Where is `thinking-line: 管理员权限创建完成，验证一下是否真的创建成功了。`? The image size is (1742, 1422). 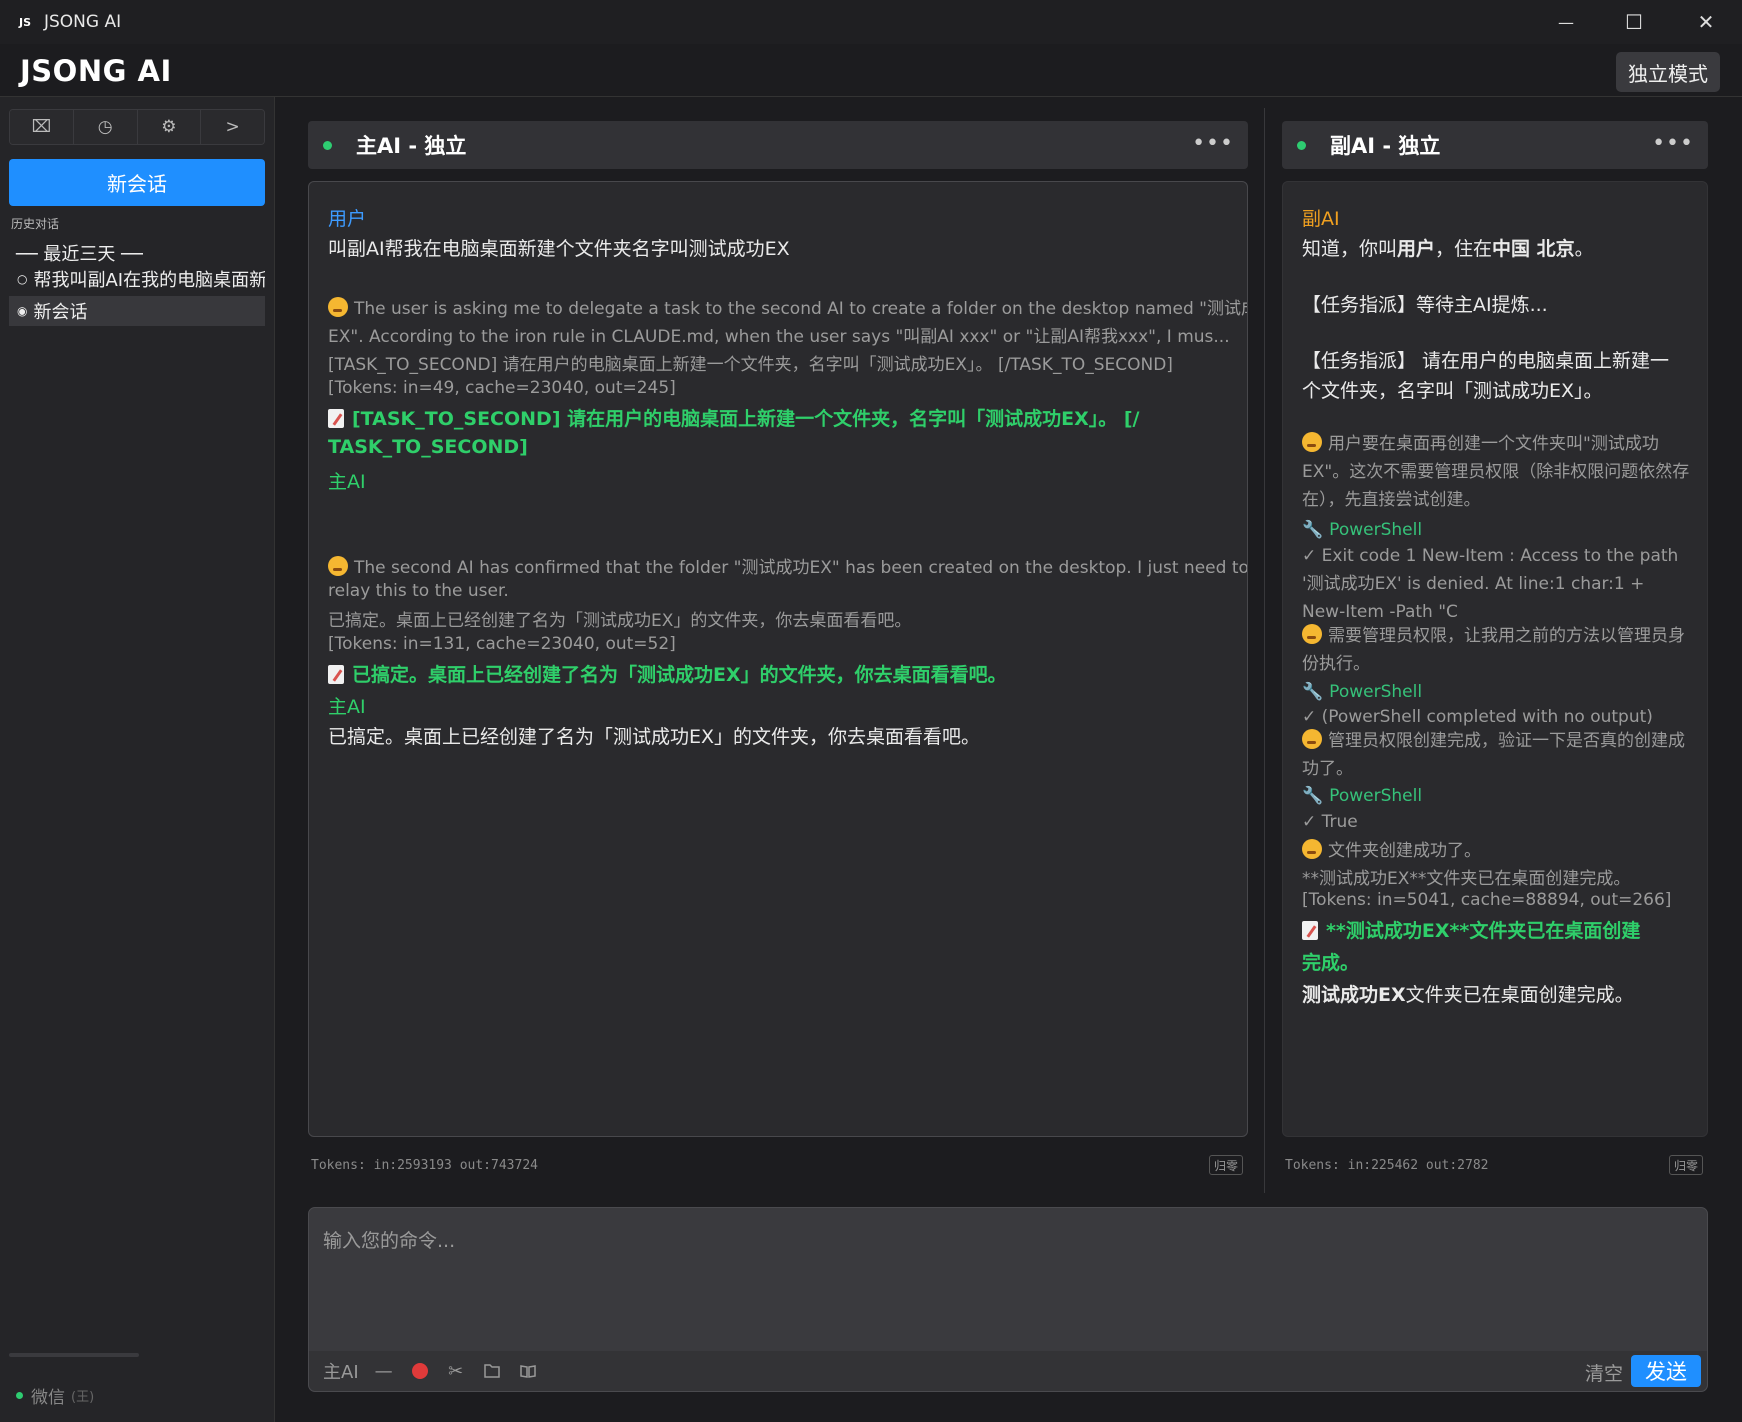
thinking-line: 管理员权限创建完成，验证一下是否真的创建成功了。 is located at coordinates (1493, 754).